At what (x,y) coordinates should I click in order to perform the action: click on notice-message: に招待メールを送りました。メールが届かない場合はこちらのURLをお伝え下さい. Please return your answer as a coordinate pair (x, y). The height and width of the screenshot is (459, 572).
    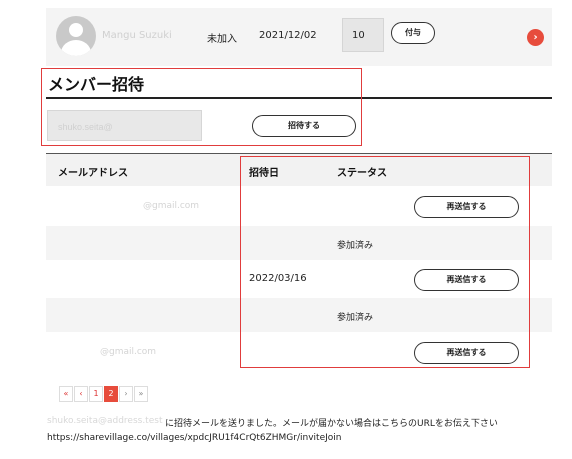
    Looking at the image, I should click on (331, 424).